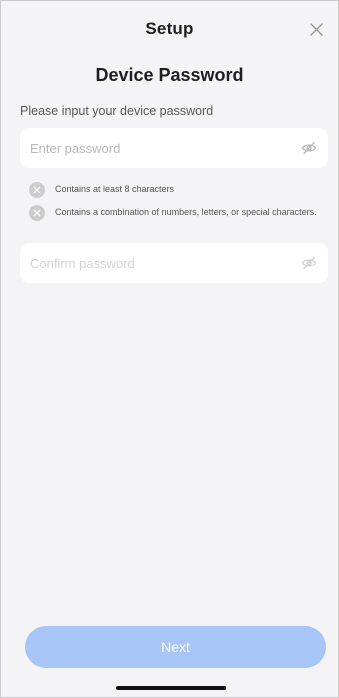  Describe the element at coordinates (178, 189) in the screenshot. I see `rule-min-length: Contains at least 8 characters` at that location.